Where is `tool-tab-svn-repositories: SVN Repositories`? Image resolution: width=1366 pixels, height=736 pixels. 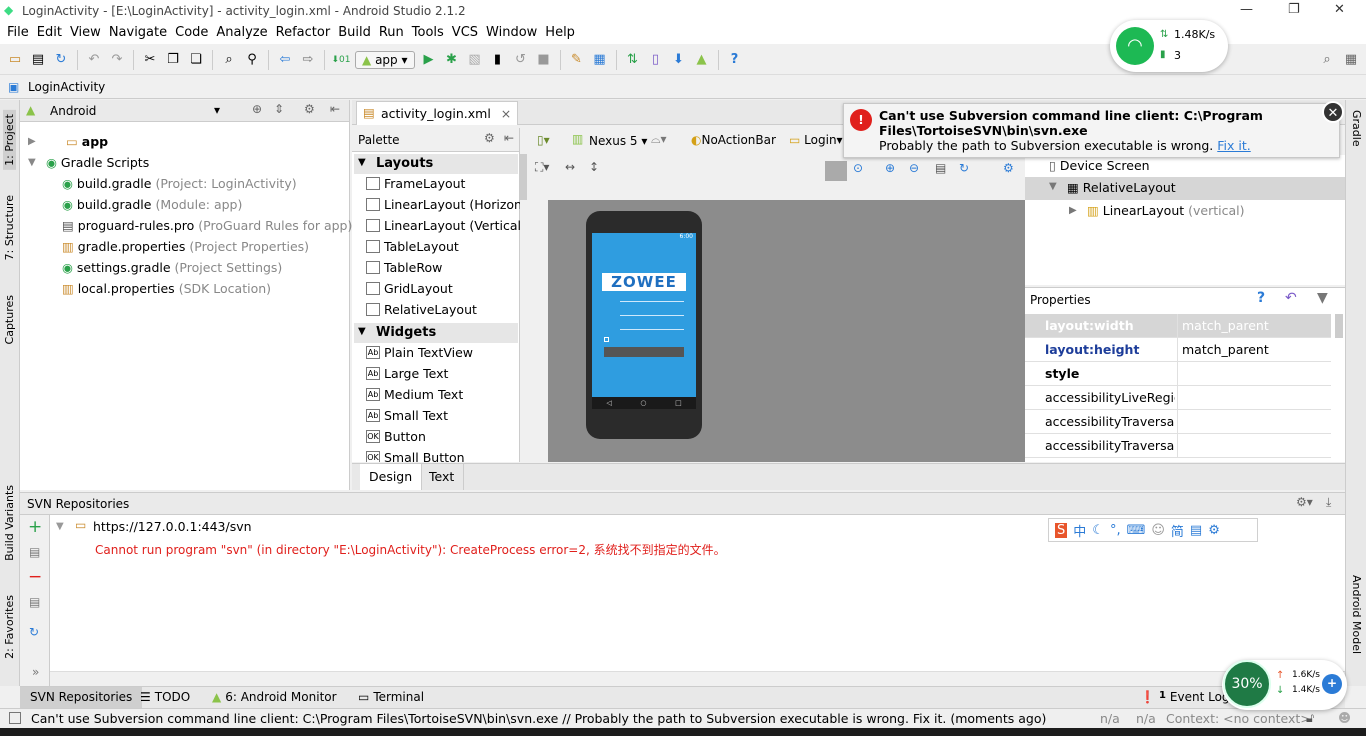 tool-tab-svn-repositories: SVN Repositories is located at coordinates (81, 698).